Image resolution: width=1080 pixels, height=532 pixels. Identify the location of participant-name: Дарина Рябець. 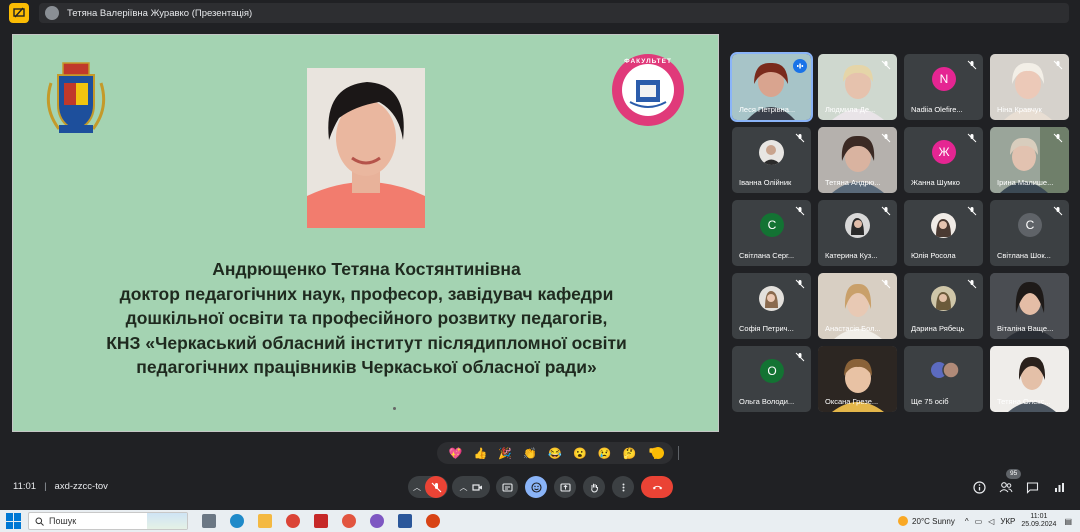
(938, 328).